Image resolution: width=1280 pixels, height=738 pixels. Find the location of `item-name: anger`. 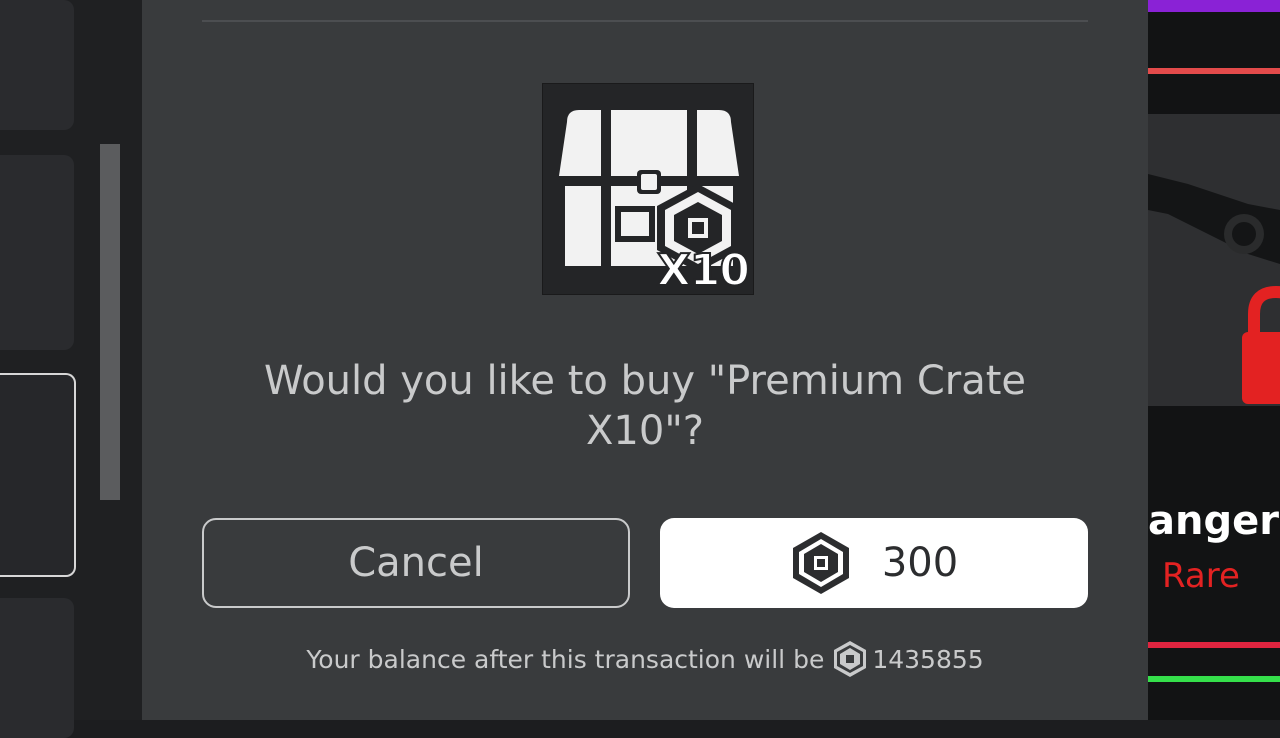

item-name: anger is located at coordinates (1213, 521).